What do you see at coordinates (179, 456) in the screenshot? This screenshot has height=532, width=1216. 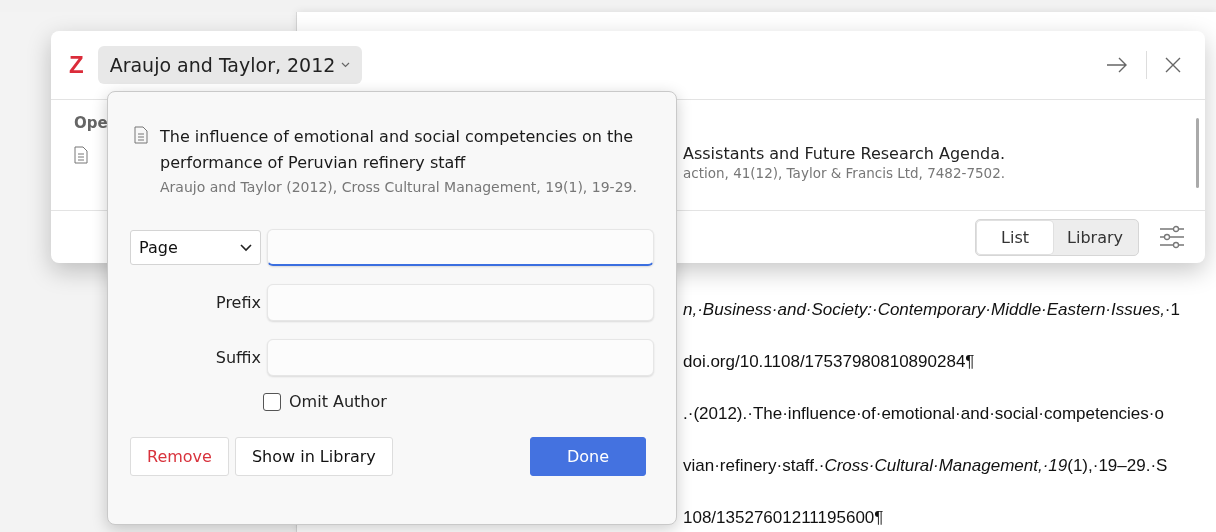 I see `popup-button: Remove` at bounding box center [179, 456].